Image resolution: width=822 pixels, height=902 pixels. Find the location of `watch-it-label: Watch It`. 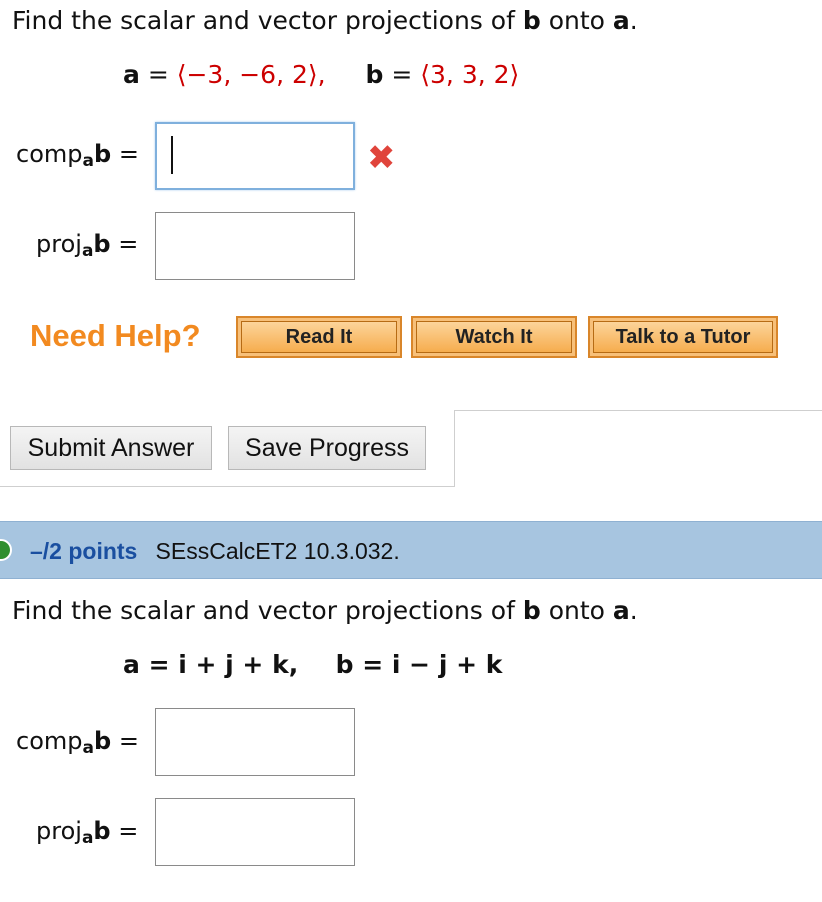

watch-it-label: Watch It is located at coordinates (494, 337).